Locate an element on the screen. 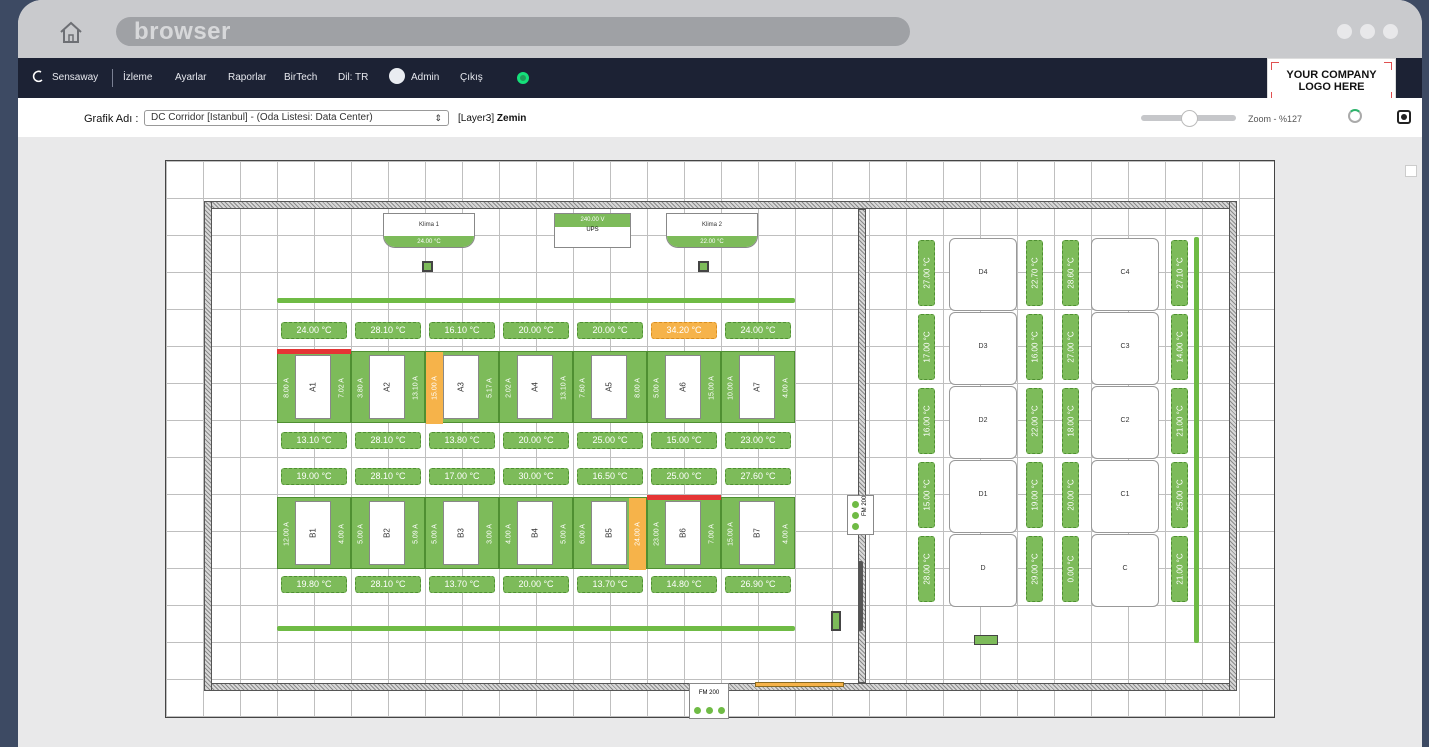 This screenshot has height=747, width=1429. temperature-sensor: 27.00 °C is located at coordinates (926, 273).